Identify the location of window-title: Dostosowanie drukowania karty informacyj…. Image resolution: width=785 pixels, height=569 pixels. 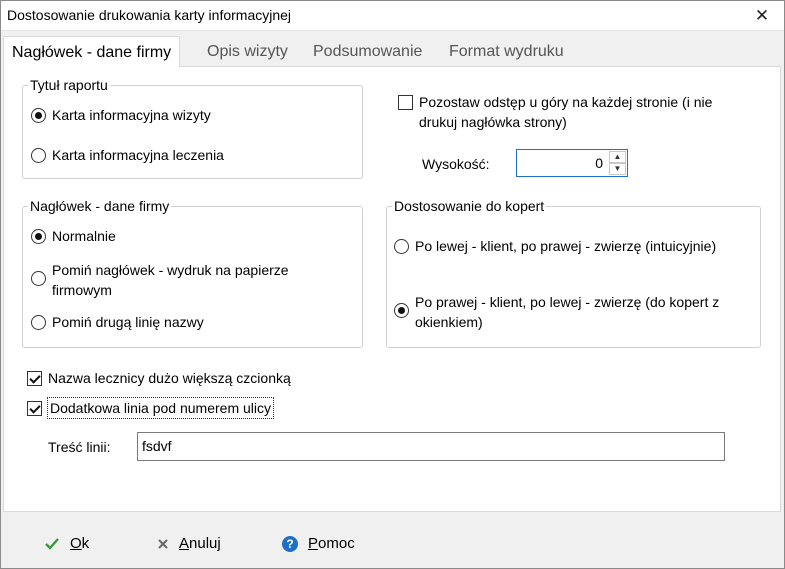
(149, 15).